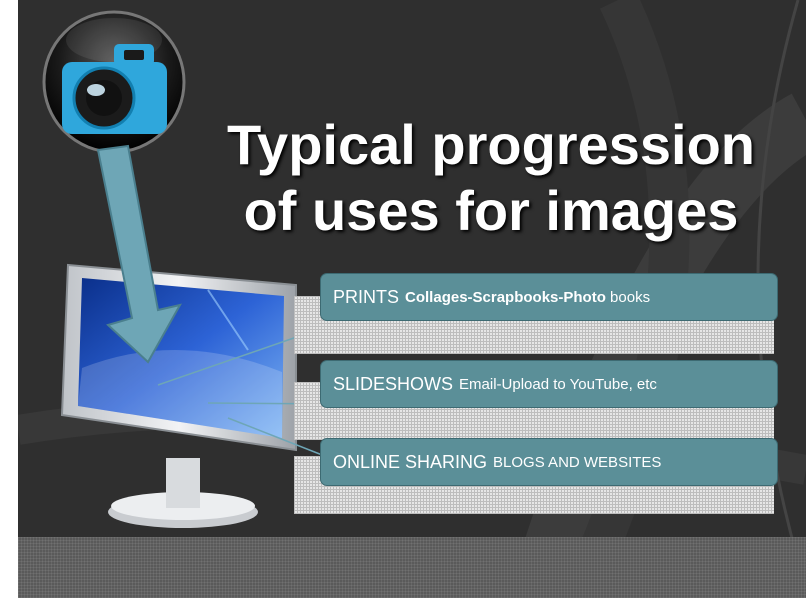 The height and width of the screenshot is (598, 806). I want to click on list-item-slideshows: SLIDESHOWS Email-Upload to YouTube, etc, so click(549, 384).